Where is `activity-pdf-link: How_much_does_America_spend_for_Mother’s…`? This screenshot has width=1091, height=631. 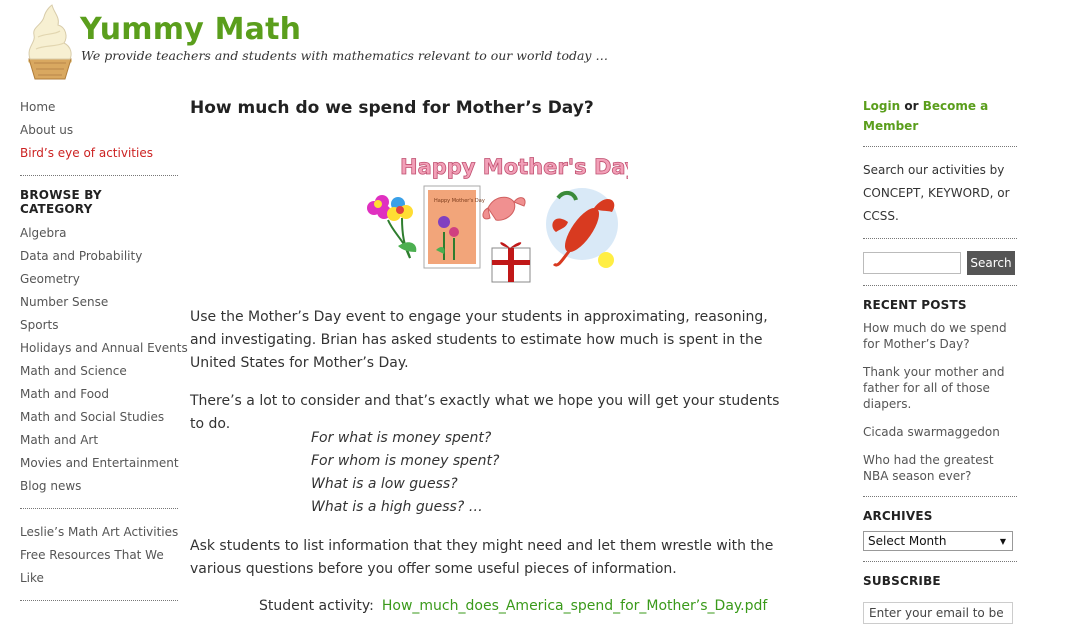 activity-pdf-link: How_much_does_America_spend_for_Mother’s… is located at coordinates (574, 606).